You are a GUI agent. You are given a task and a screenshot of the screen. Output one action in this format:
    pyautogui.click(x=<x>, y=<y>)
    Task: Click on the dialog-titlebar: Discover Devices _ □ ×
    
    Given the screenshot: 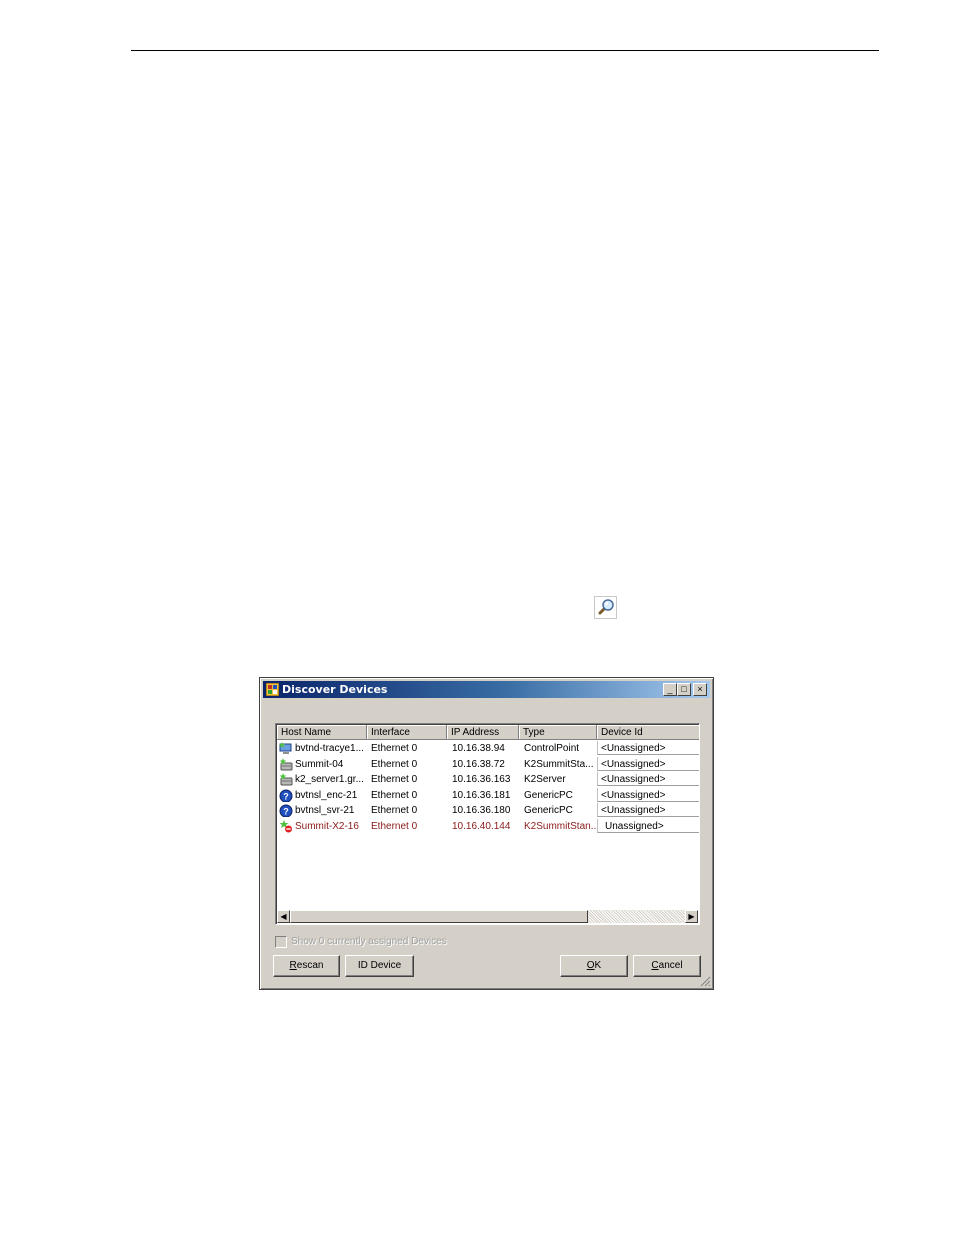 What is the action you would take?
    pyautogui.click(x=486, y=689)
    